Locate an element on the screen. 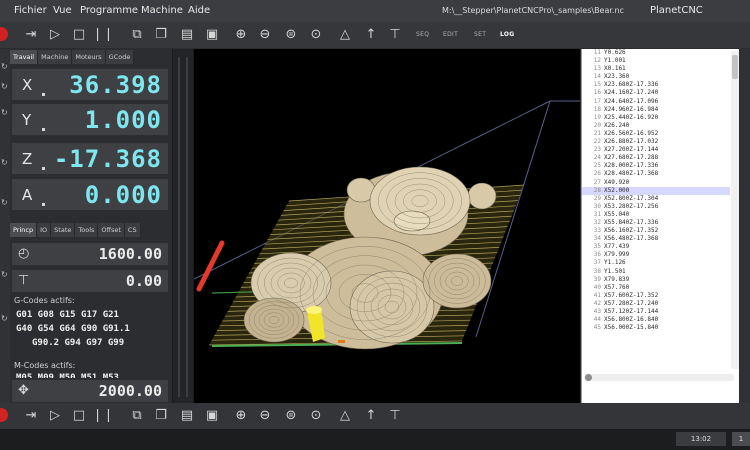  spindle-row: ⊤ 0.00 is located at coordinates (90, 281).